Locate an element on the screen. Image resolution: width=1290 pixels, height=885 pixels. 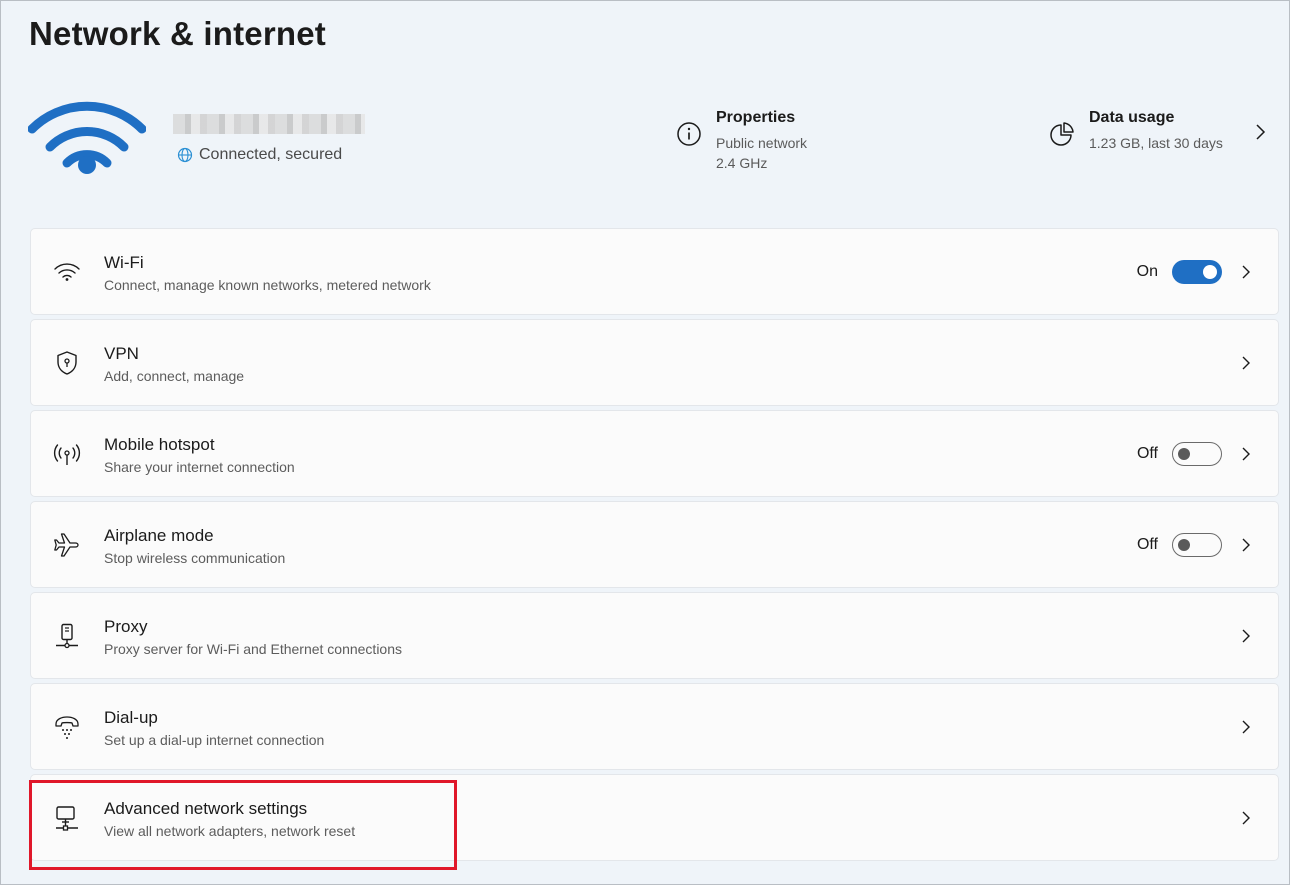
pie-chart-icon is located at coordinates (1062, 134).